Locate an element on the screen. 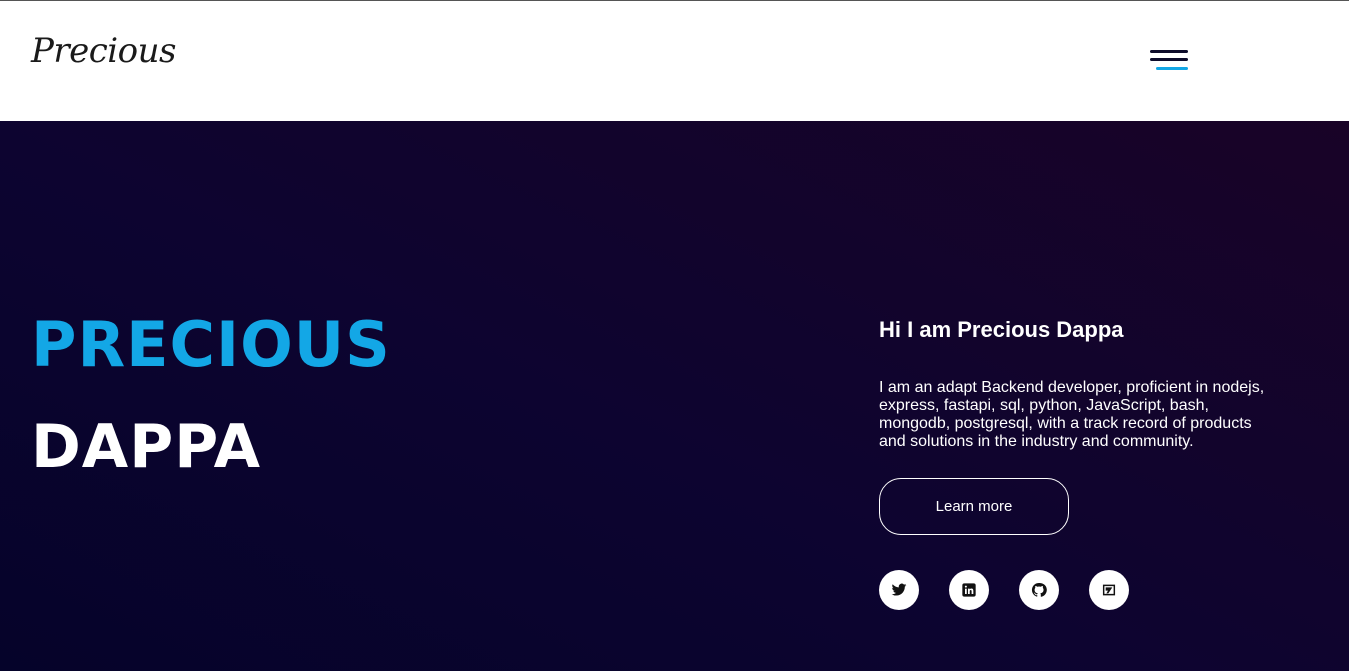 Image resolution: width=1349 pixels, height=671 pixels. learn-more-button: Learn more is located at coordinates (974, 506).